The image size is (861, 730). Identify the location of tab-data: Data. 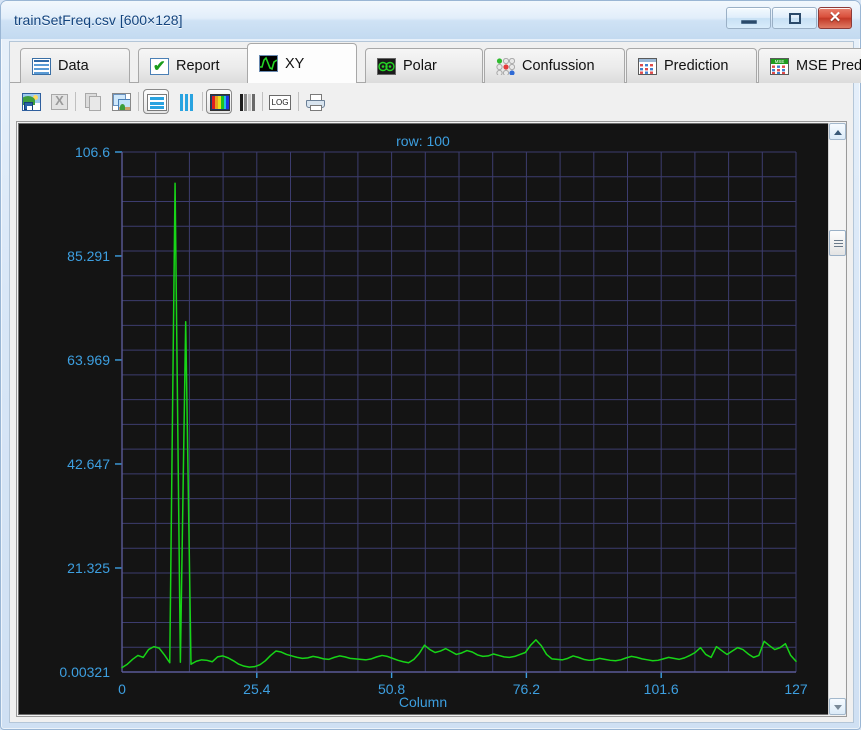
(75, 65).